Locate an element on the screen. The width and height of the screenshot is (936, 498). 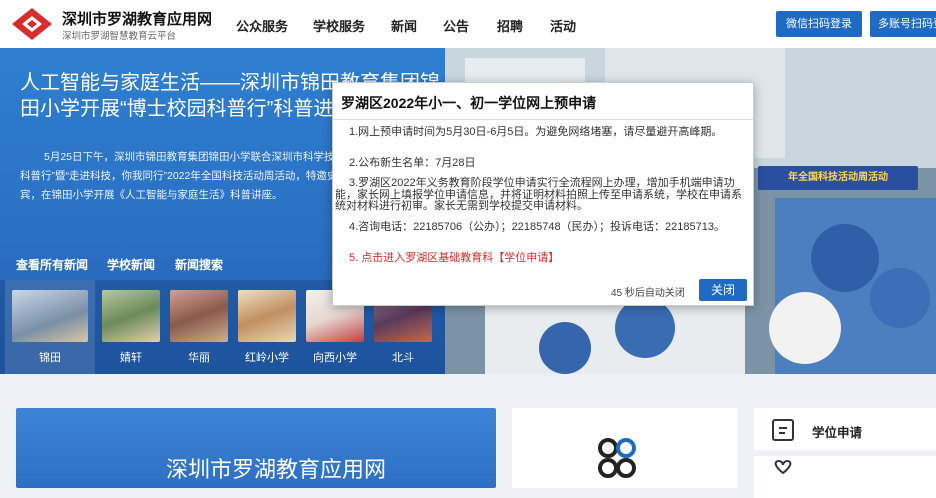
sidebar-item-label: 学位申请 is located at coordinates (837, 433).